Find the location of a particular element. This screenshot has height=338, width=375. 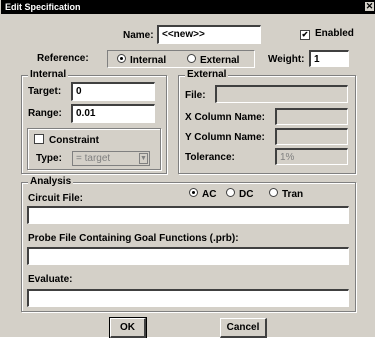

constraint-checkbox: Constraint is located at coordinates (66, 139).